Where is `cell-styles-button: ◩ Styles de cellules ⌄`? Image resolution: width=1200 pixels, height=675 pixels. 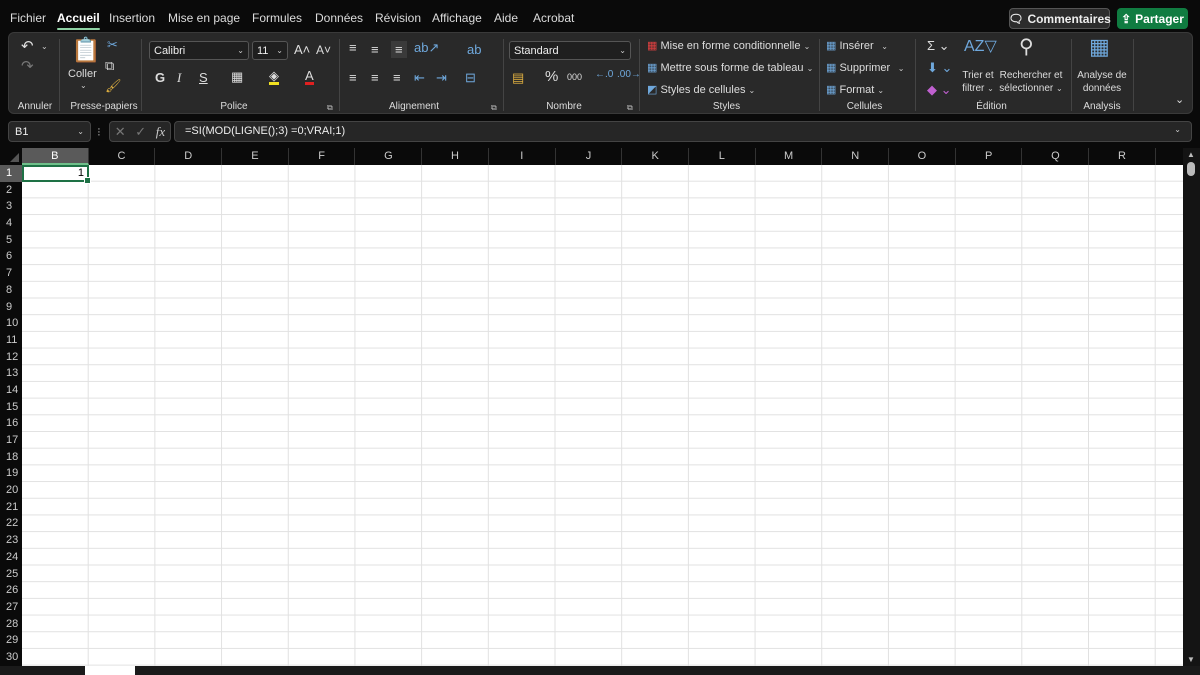 cell-styles-button: ◩ Styles de cellules ⌄ is located at coordinates (701, 89).